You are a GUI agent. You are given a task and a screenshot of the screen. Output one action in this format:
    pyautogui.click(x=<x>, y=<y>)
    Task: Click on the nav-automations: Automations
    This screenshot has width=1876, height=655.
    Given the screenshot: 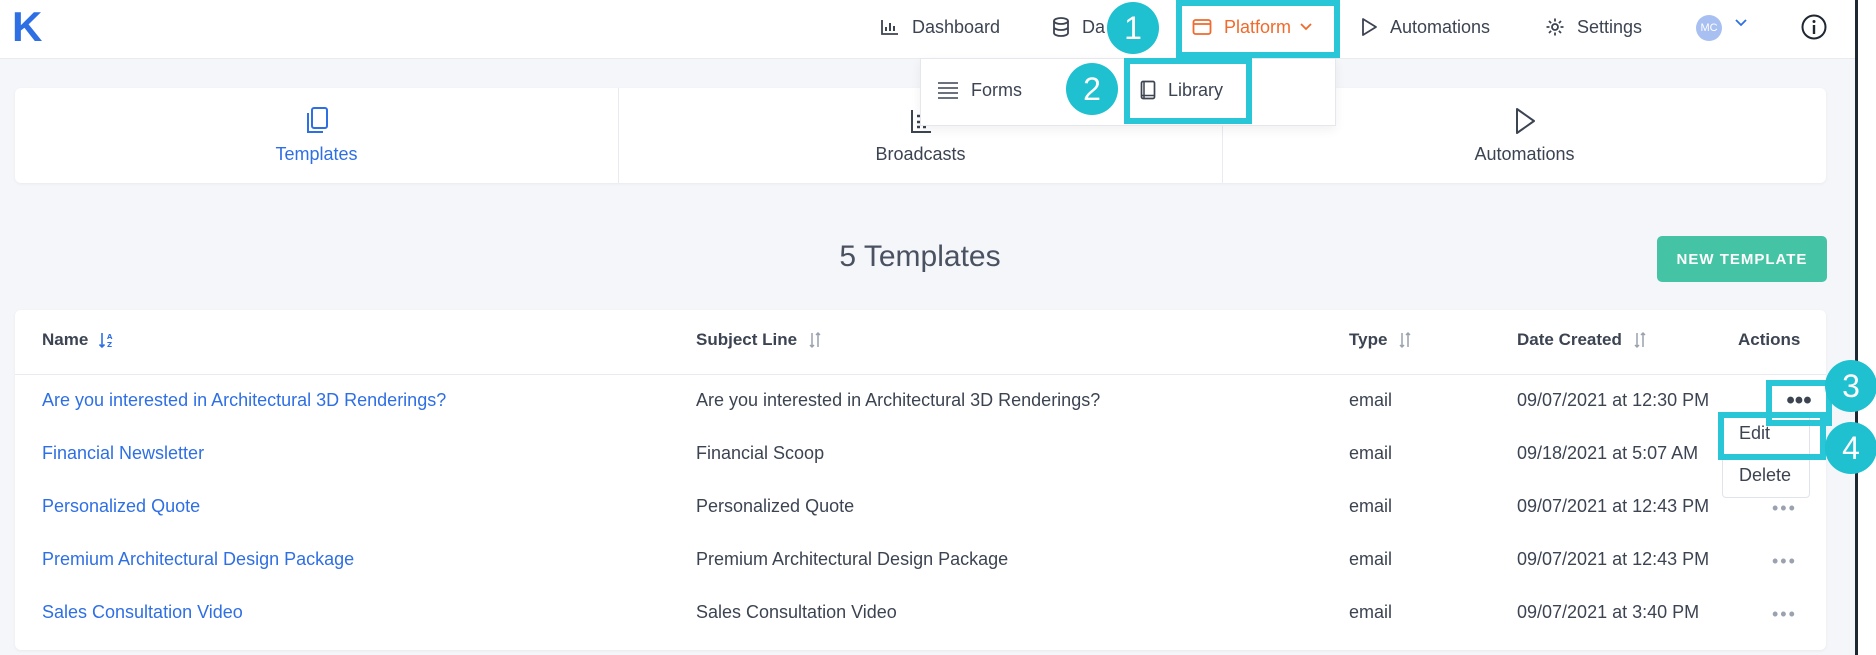 What is the action you would take?
    pyautogui.click(x=1425, y=27)
    